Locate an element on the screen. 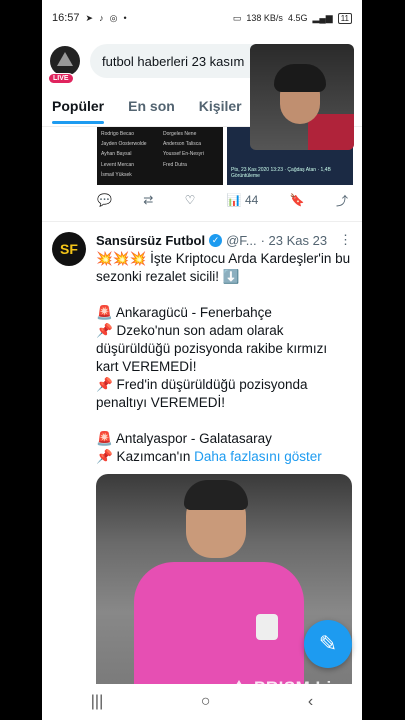 Image resolution: width=405 pixels, height=720 pixels. lineup-name: Ayhan Baysal is located at coordinates (116, 154).